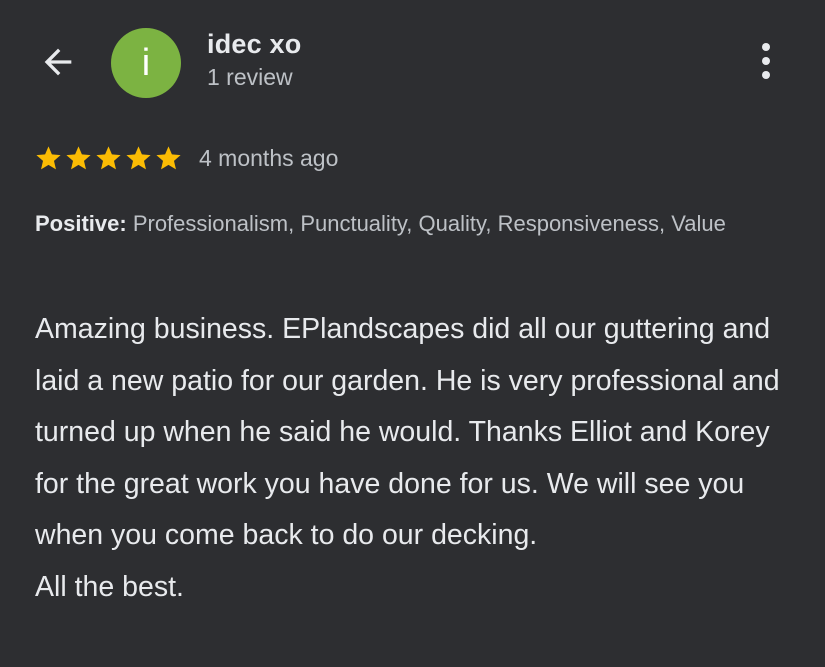  I want to click on reviewer-name: idec xo, so click(254, 44).